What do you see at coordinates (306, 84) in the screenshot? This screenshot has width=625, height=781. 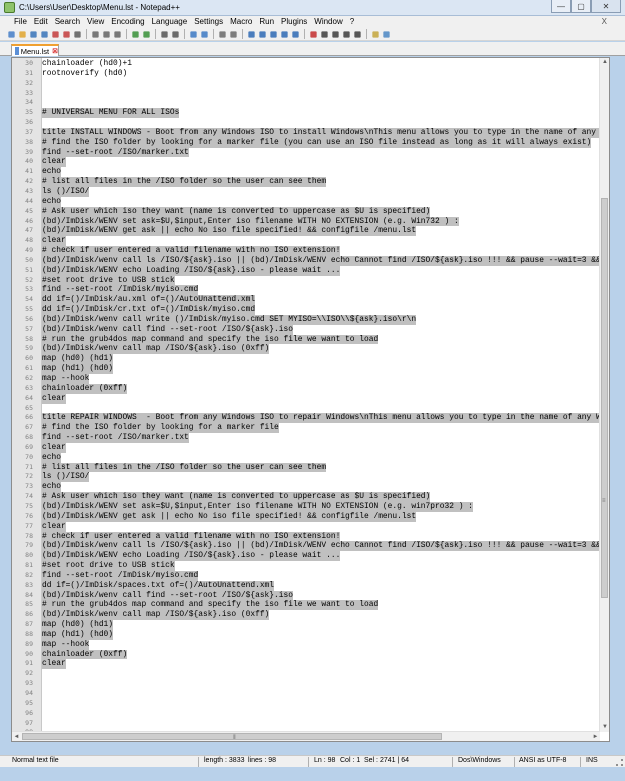 I see `editor-line: 32` at bounding box center [306, 84].